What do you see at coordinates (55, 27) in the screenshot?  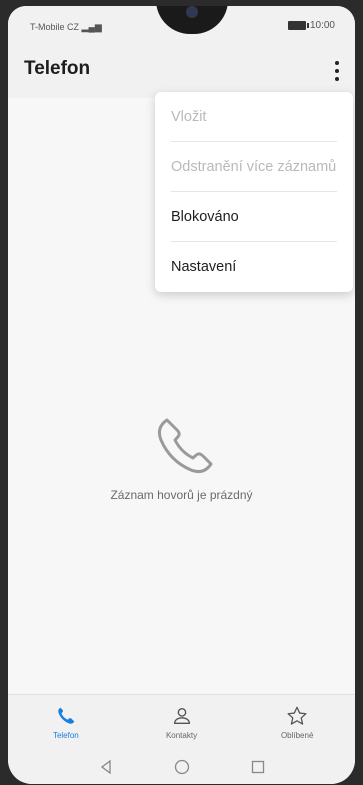 I see `carrier-name: T-Mobile CZ` at bounding box center [55, 27].